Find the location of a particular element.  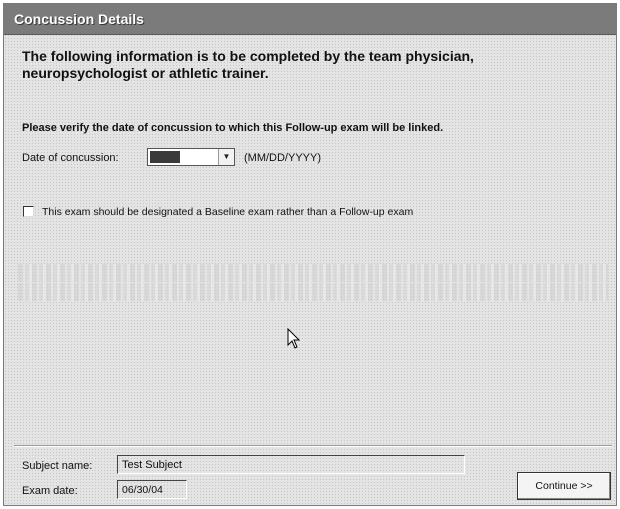

chevron-down-icon: ▼ is located at coordinates (226, 157).